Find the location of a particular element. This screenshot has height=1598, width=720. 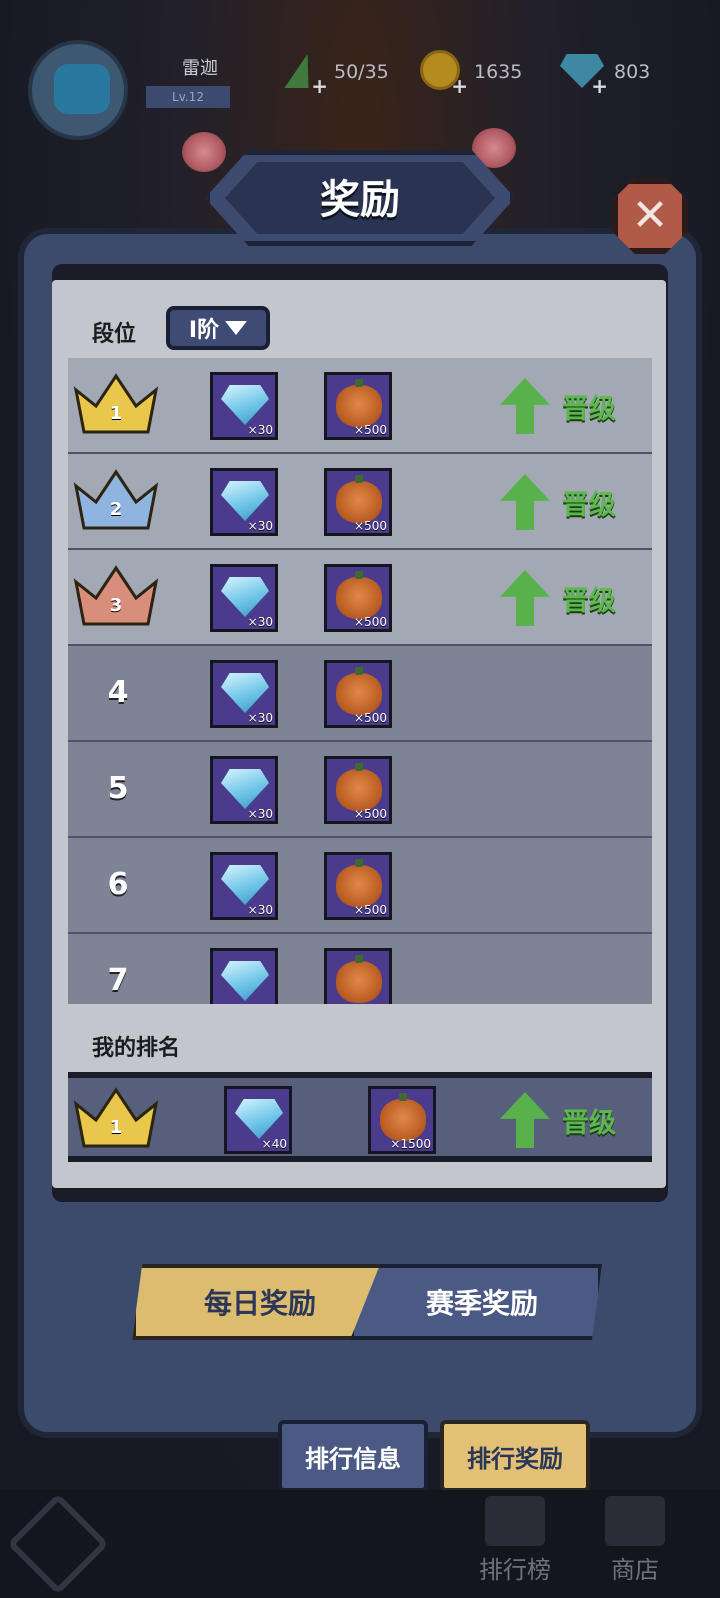

close-icon: ✕ is located at coordinates (650, 215).